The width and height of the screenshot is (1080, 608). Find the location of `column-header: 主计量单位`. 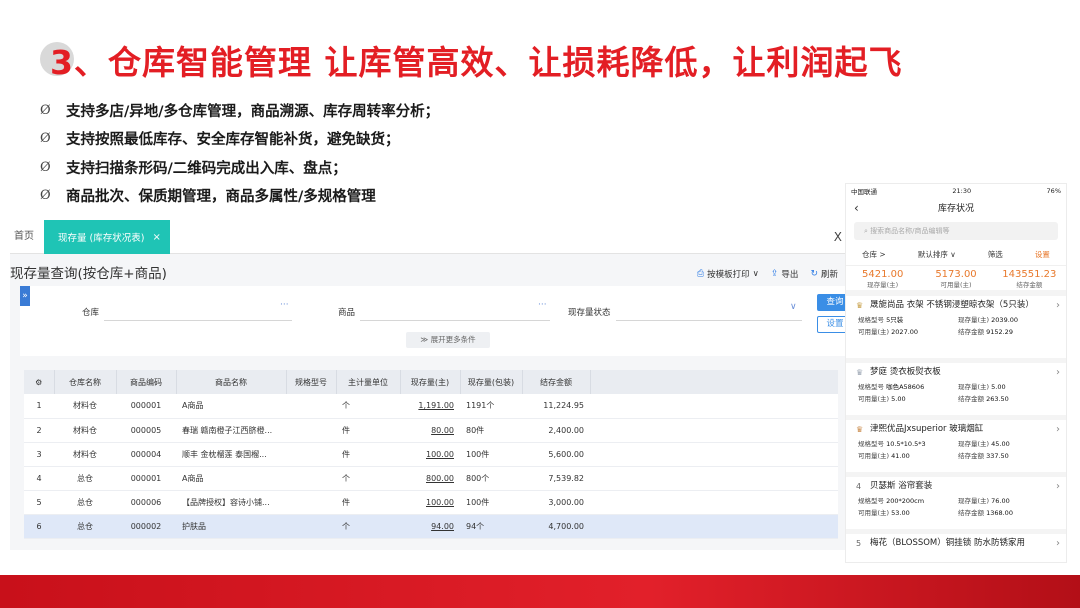

column-header: 主计量单位 is located at coordinates (368, 382).